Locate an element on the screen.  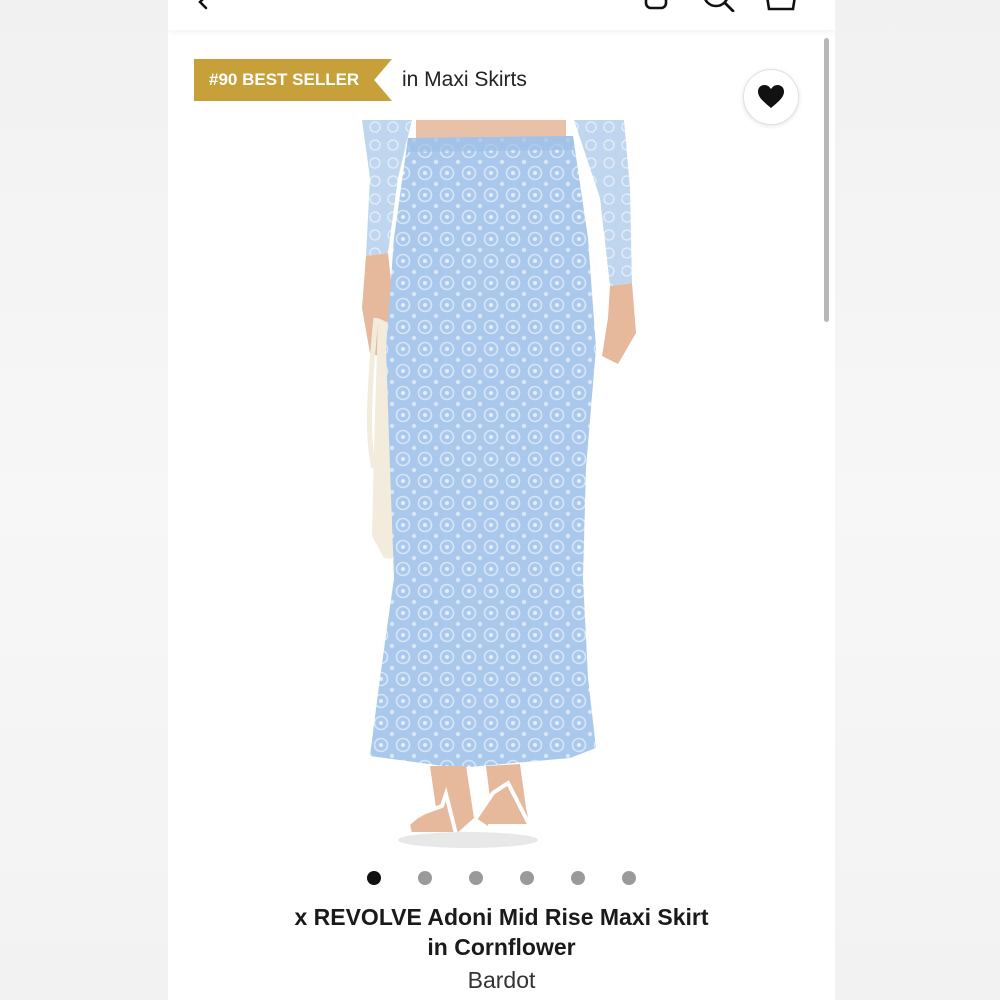
favorite-button is located at coordinates (771, 97).